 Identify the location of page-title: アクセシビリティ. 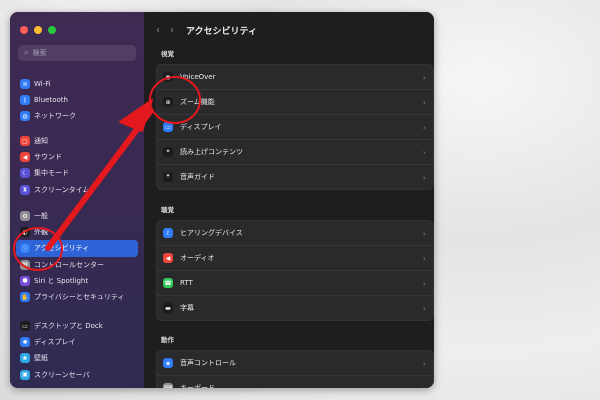
(222, 32).